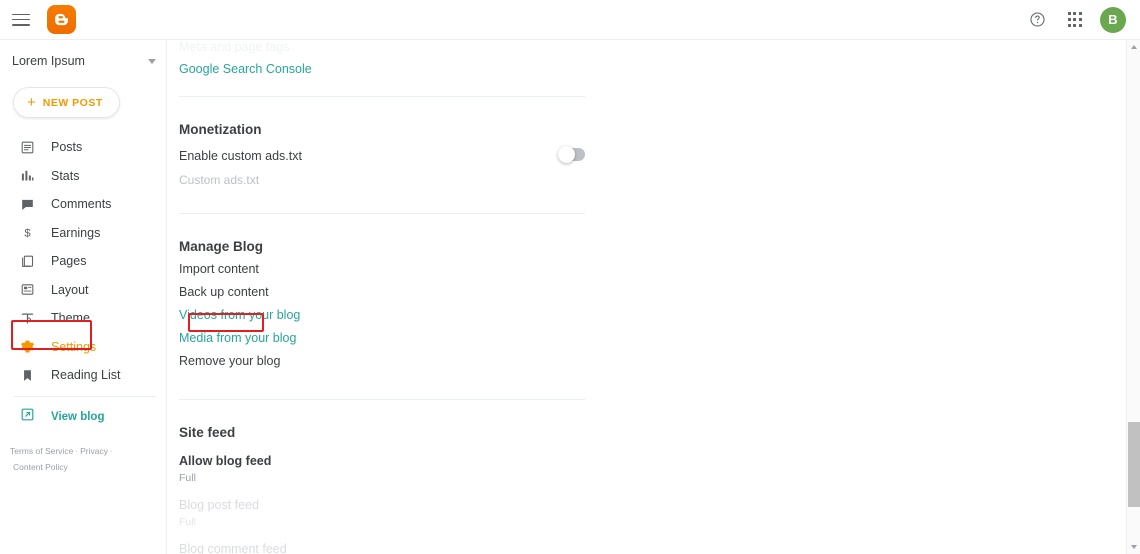  I want to click on page-scrollbar, so click(1133, 297).